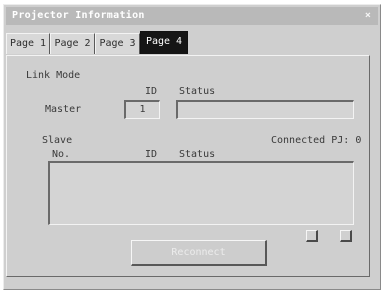  Describe the element at coordinates (368, 16) in the screenshot. I see `close-icon: ×` at that location.